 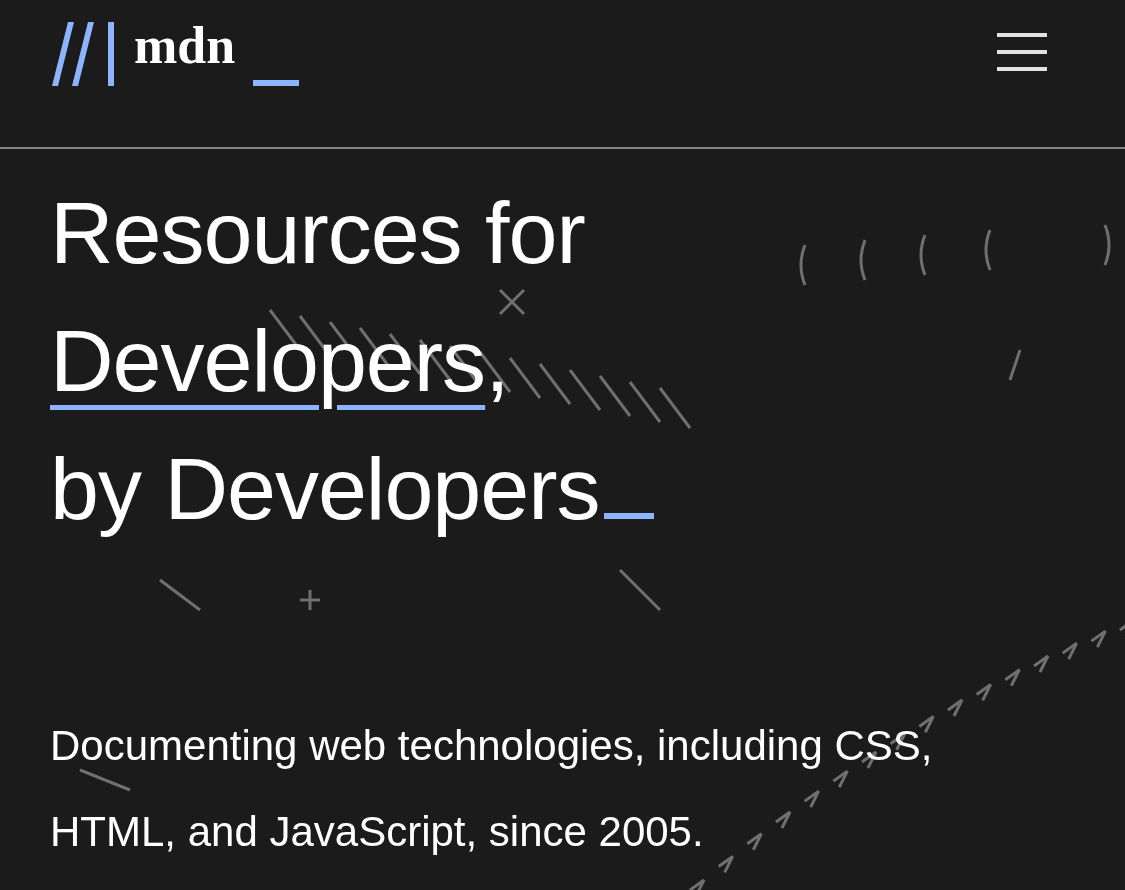 I want to click on menu-button, so click(x=1022, y=52).